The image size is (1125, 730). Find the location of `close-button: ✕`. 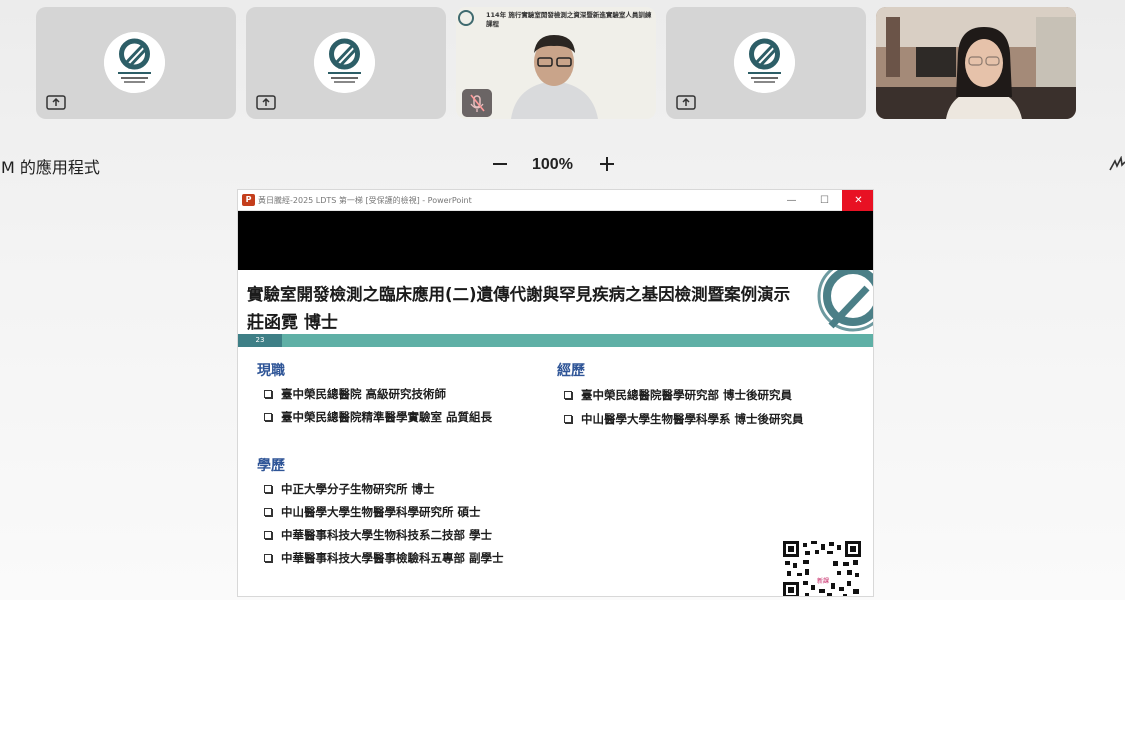

close-button: ✕ is located at coordinates (857, 200).